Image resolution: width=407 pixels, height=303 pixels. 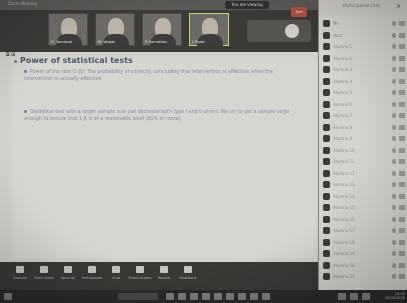 I want to click on tile-name: M. Vargas, so click(x=107, y=42).